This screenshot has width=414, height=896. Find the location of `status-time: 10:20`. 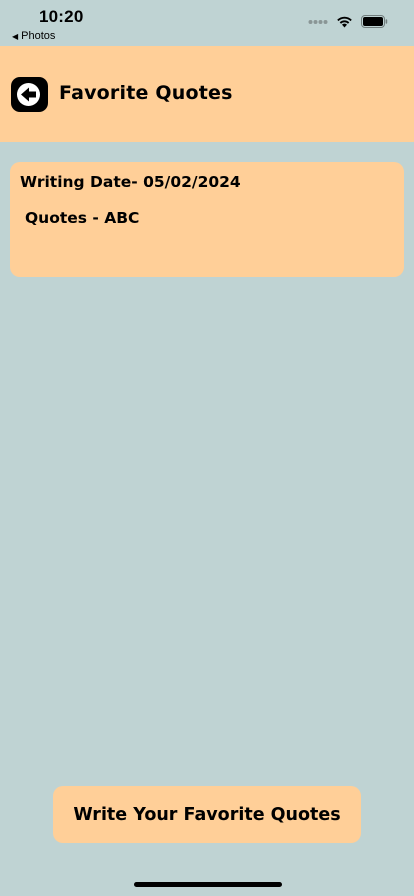

status-time: 10:20 is located at coordinates (61, 16).